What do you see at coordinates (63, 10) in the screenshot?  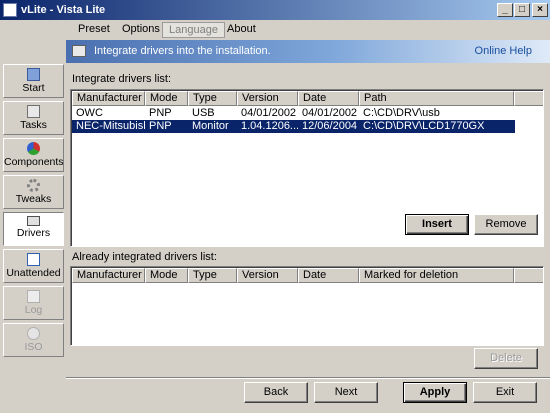 I see `window-title: vLite - Vista Lite` at bounding box center [63, 10].